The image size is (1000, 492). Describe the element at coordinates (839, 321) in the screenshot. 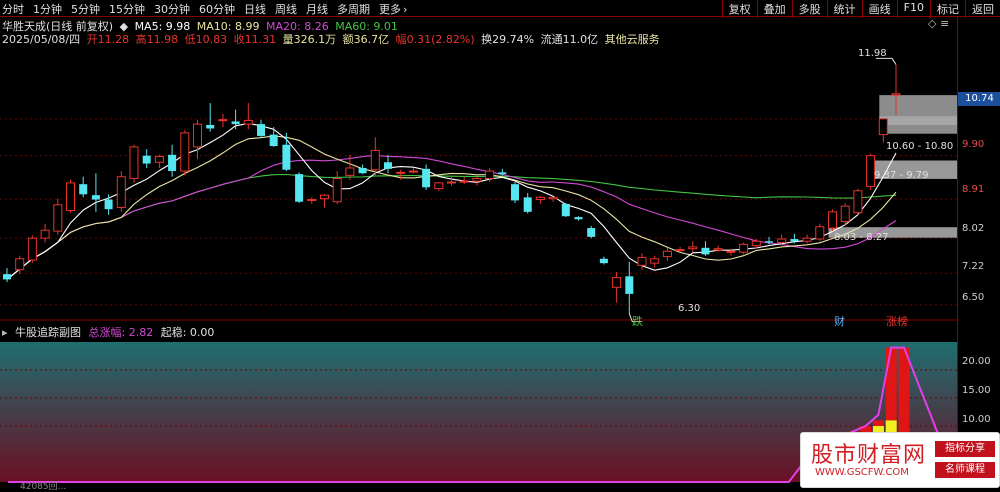

I see `tag-cai: 财` at that location.